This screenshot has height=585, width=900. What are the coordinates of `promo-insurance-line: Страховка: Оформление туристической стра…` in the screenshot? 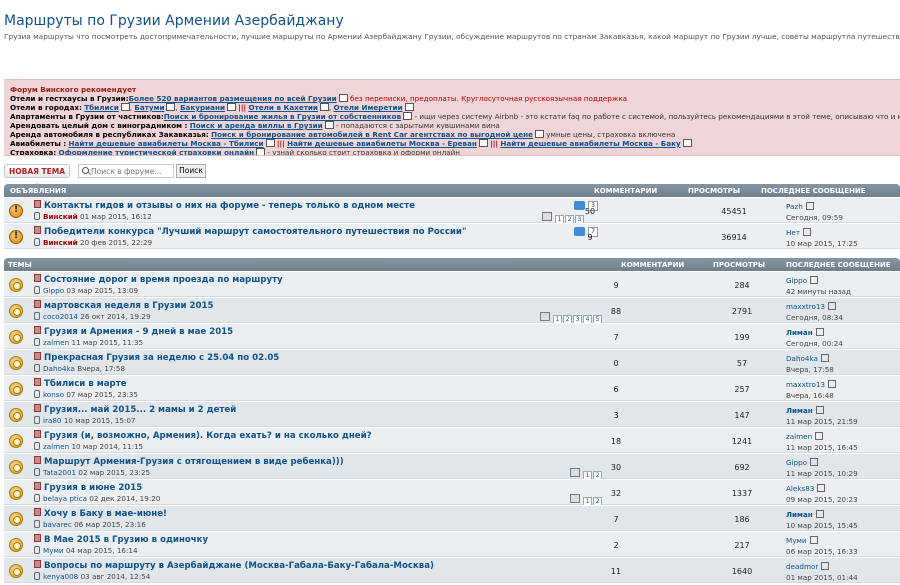 It's located at (452, 151).